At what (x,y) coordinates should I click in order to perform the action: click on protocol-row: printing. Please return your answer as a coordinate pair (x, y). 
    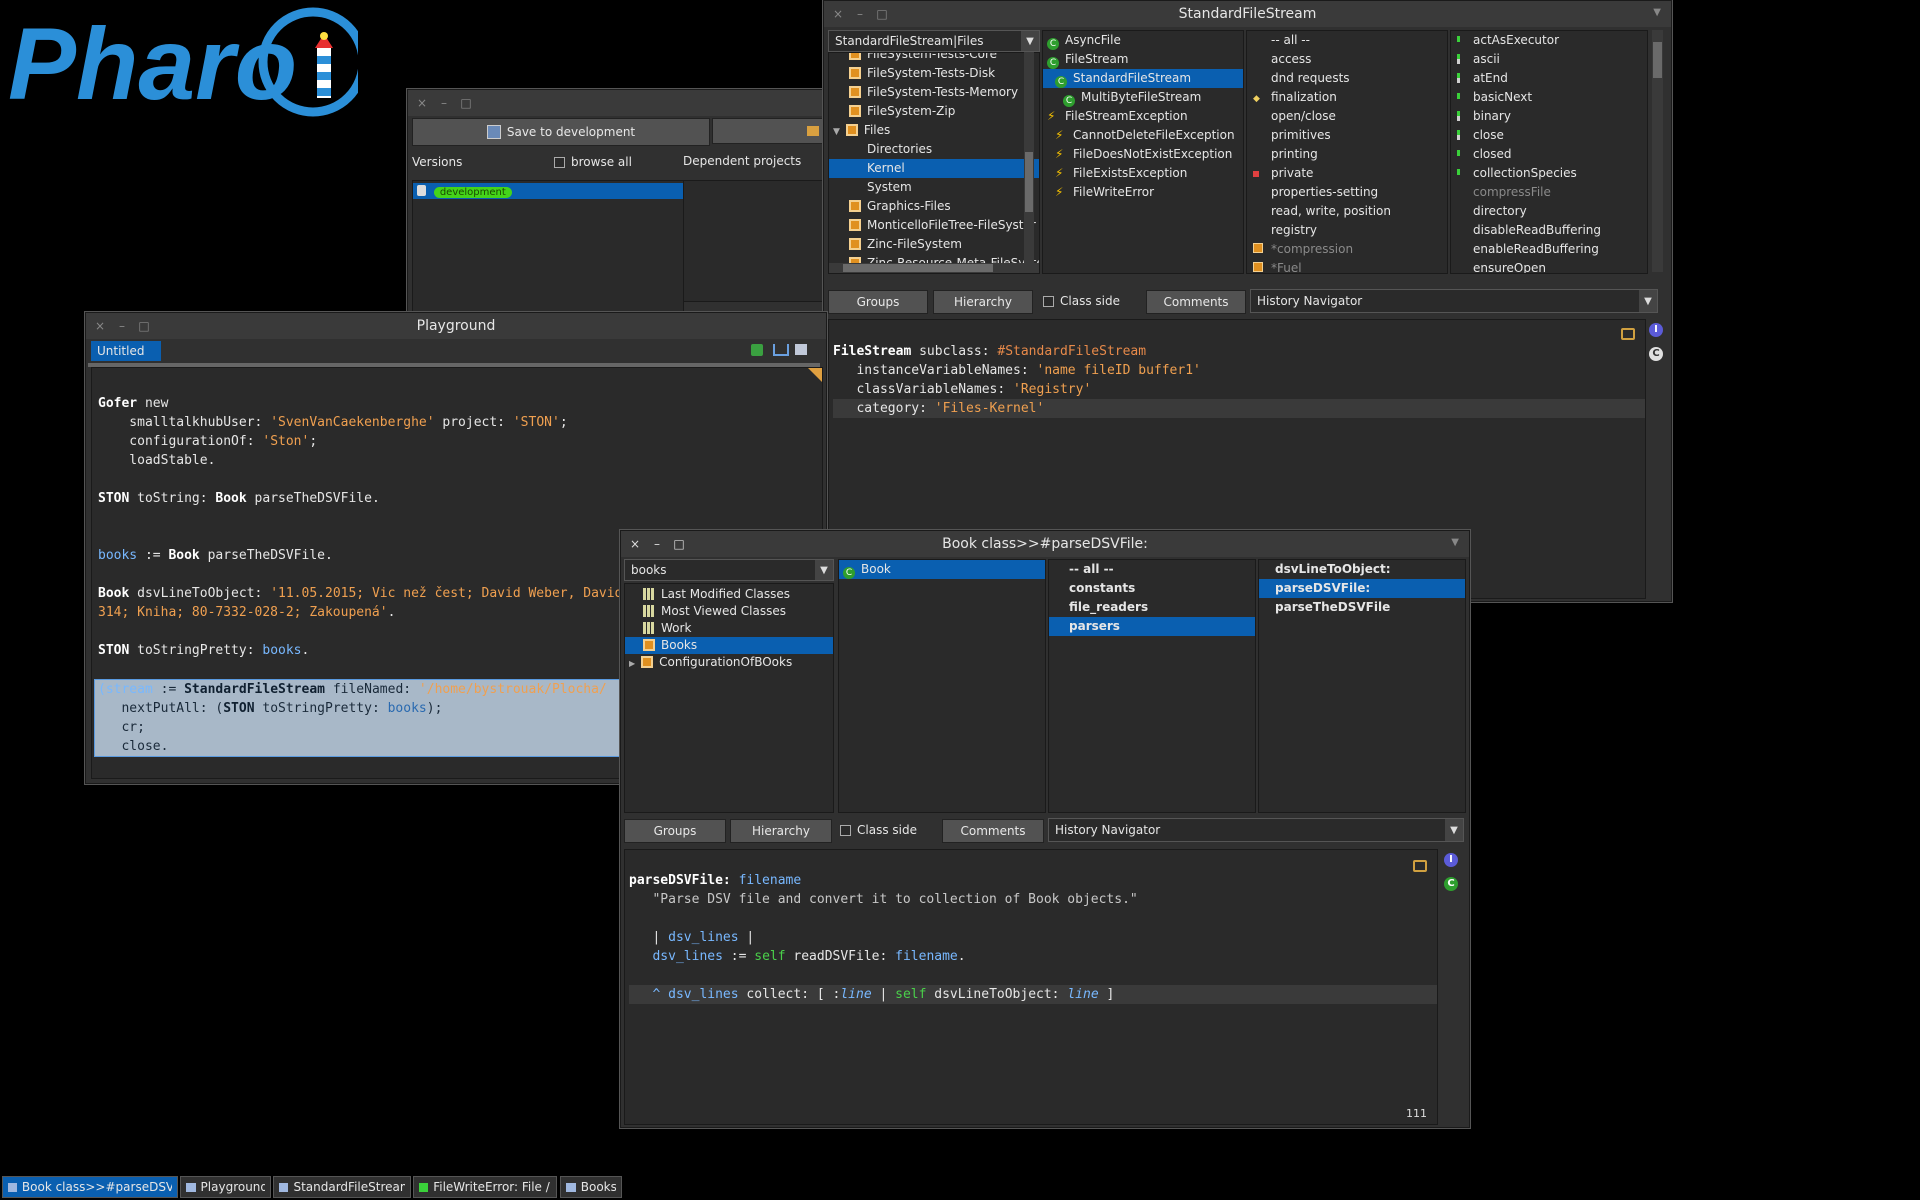
    Looking at the image, I should click on (1347, 154).